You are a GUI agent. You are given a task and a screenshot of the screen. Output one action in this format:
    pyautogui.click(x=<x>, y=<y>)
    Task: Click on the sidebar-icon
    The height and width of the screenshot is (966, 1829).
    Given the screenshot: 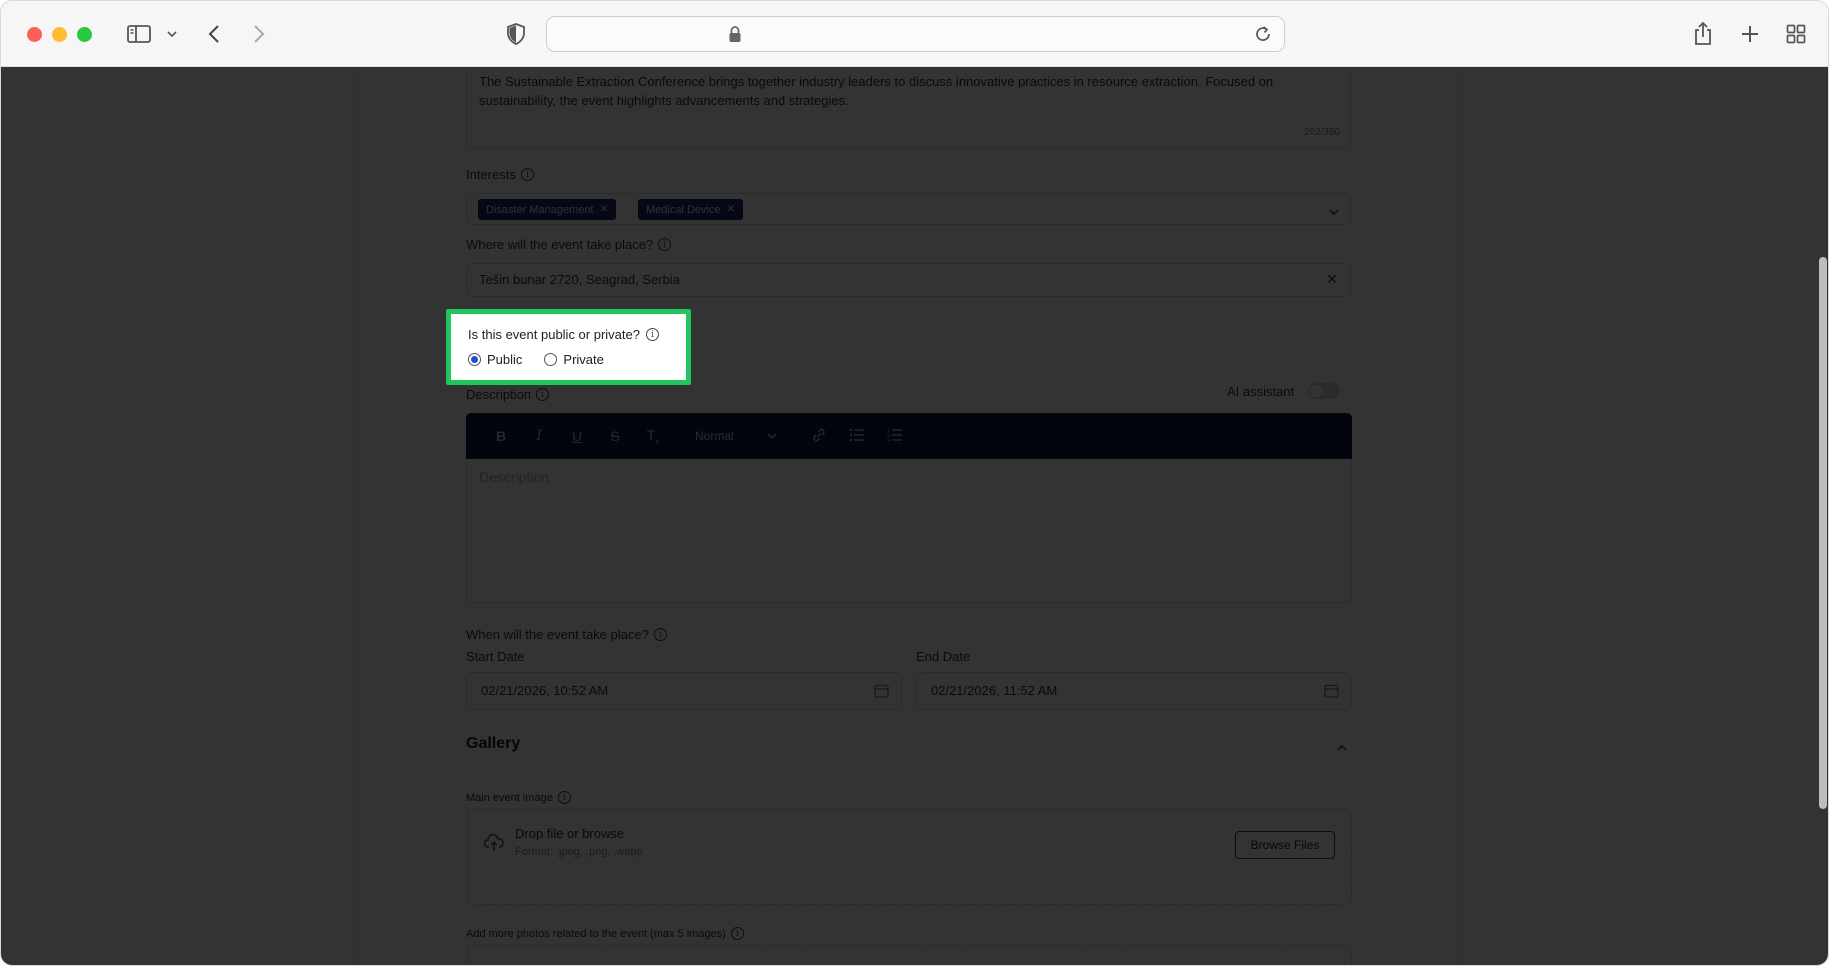 What is the action you would take?
    pyautogui.click(x=139, y=34)
    